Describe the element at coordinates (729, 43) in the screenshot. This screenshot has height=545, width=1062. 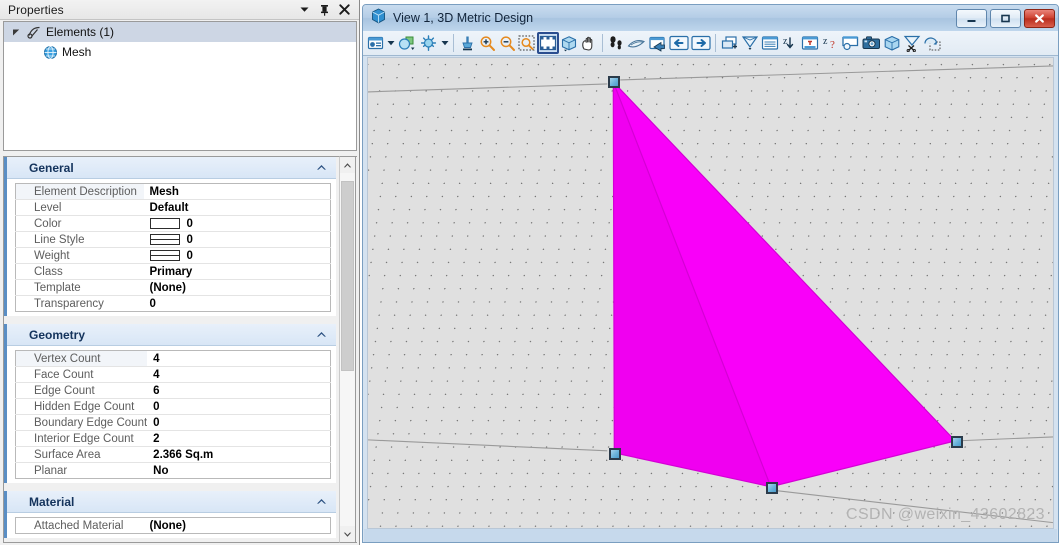
I see `copy-view-window-icon` at that location.